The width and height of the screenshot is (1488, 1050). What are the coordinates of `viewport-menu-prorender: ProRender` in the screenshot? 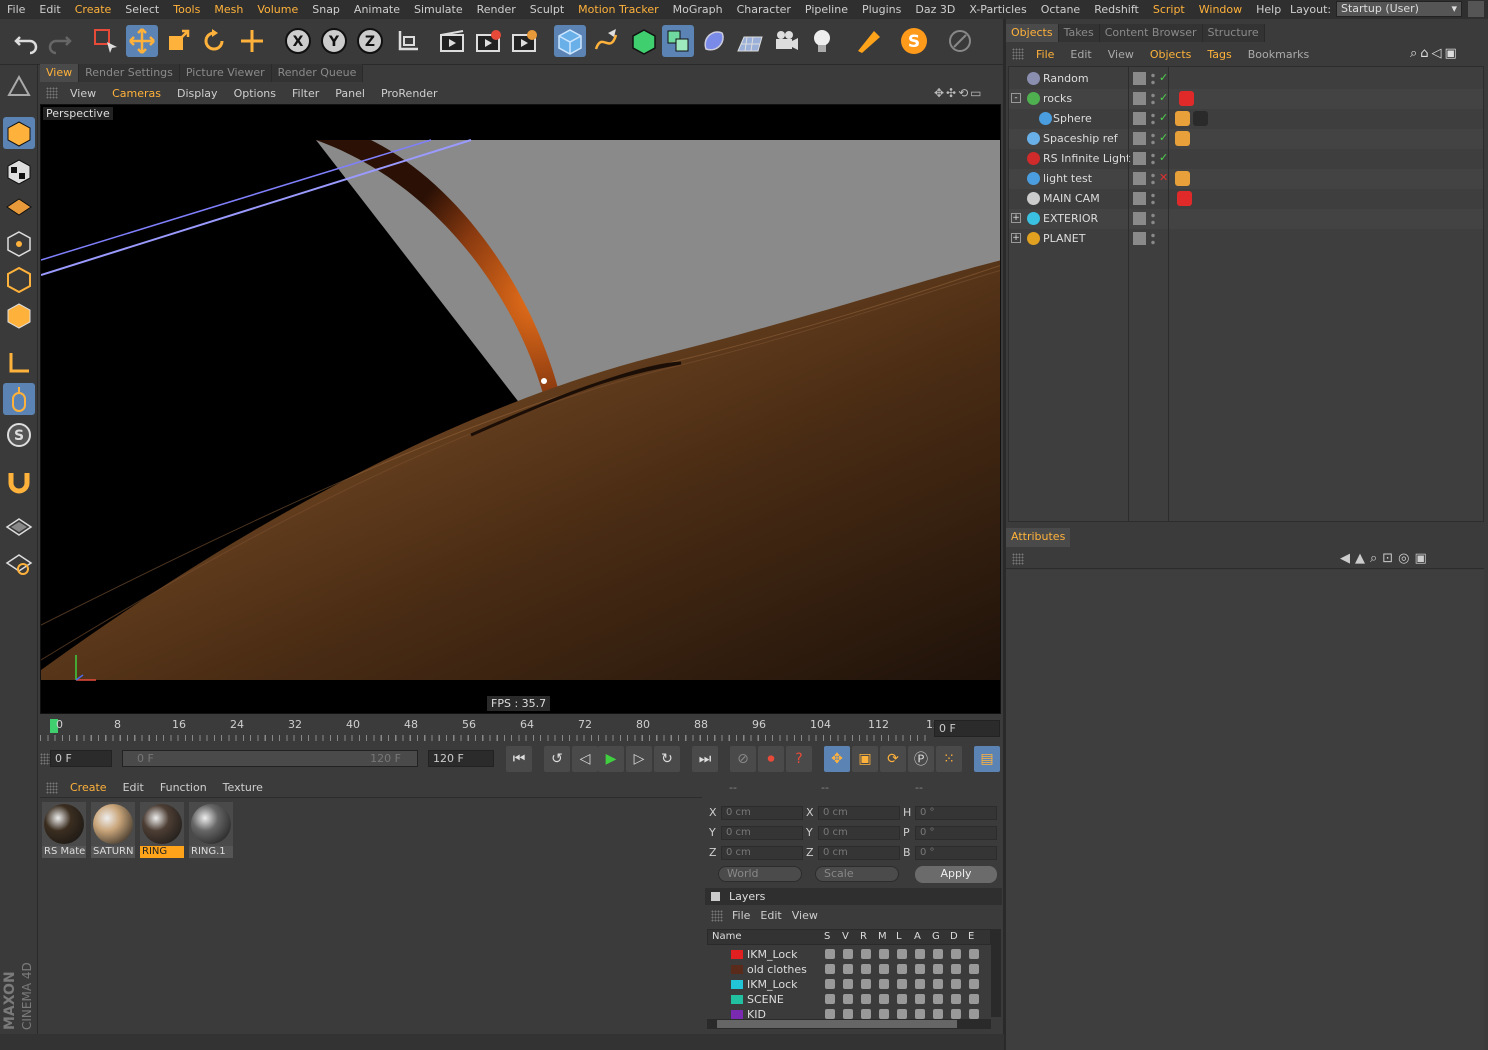 It's located at (409, 93).